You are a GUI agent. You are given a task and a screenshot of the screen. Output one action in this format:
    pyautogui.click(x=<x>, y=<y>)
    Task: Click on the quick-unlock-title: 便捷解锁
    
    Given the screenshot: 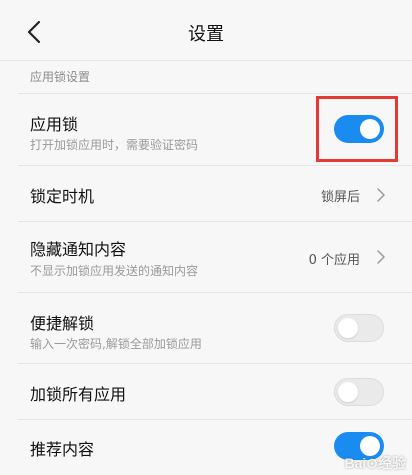 What is the action you would take?
    pyautogui.click(x=62, y=323)
    